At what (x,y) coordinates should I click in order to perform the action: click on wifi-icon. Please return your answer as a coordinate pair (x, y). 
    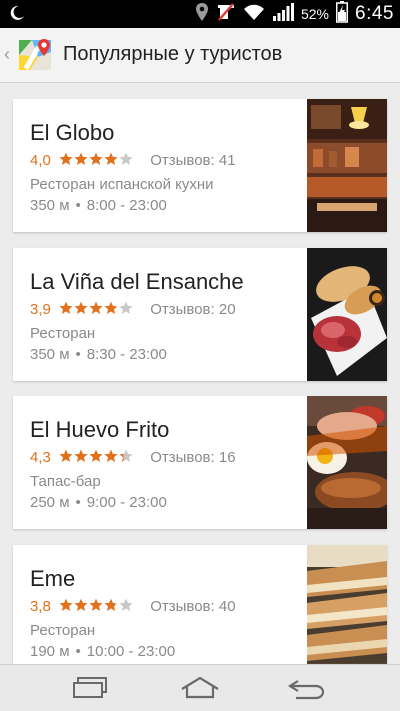
    Looking at the image, I should click on (254, 14).